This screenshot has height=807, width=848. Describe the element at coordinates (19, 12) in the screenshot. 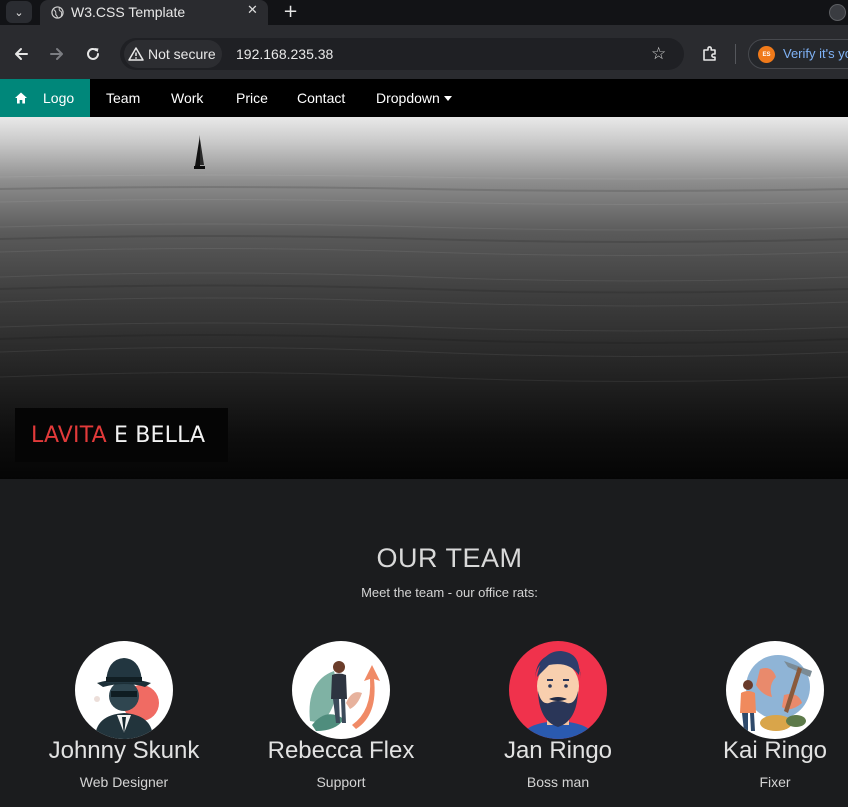

I see `tab-search-button: ⌄` at that location.